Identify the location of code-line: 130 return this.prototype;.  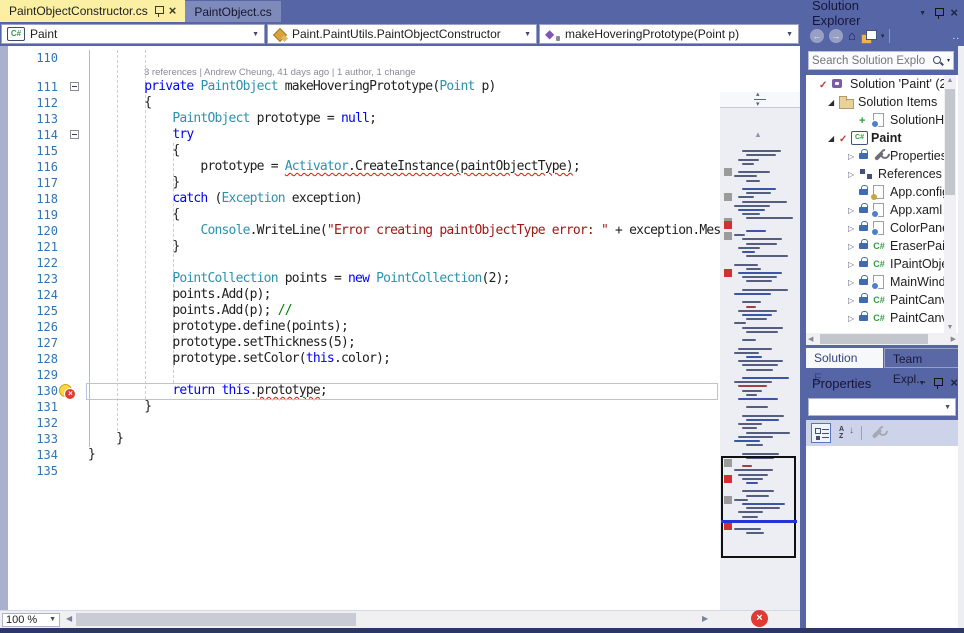
(364, 391).